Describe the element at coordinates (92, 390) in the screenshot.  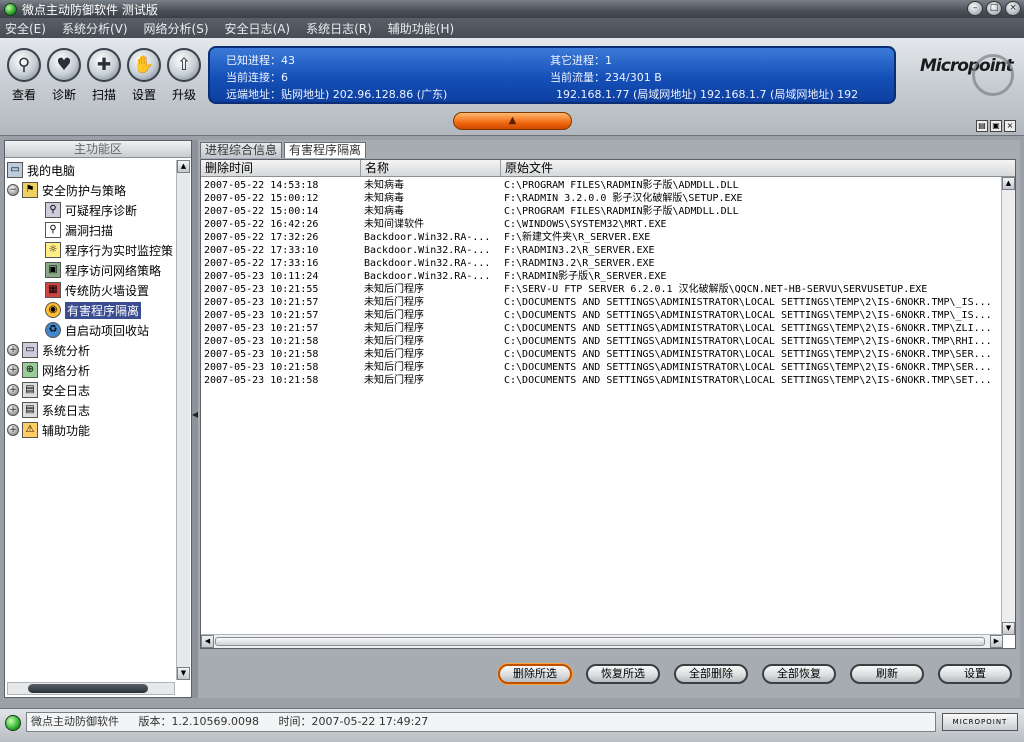
I see `tree-item-security-log: + ▤ 安全日志` at that location.